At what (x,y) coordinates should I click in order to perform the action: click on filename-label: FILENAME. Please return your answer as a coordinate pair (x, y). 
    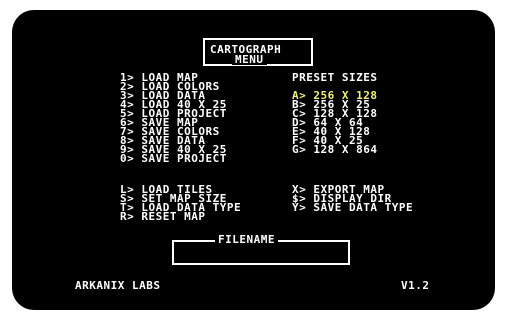
    Looking at the image, I should click on (246, 239).